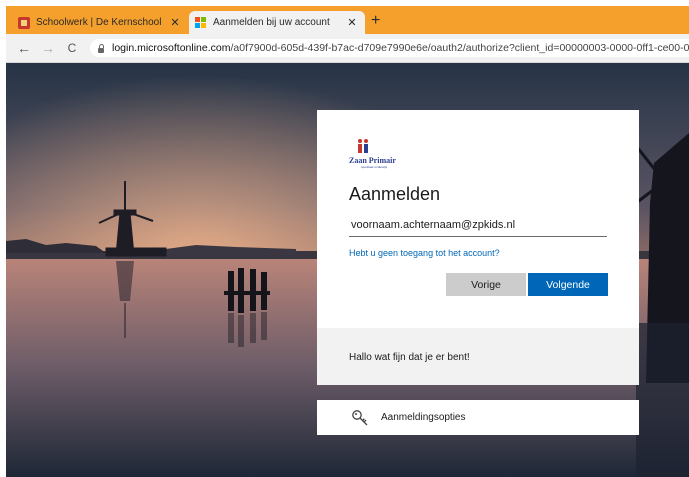 Image resolution: width=689 pixels, height=477 pixels. I want to click on tab-title: Aanmelden bij uw account, so click(271, 22).